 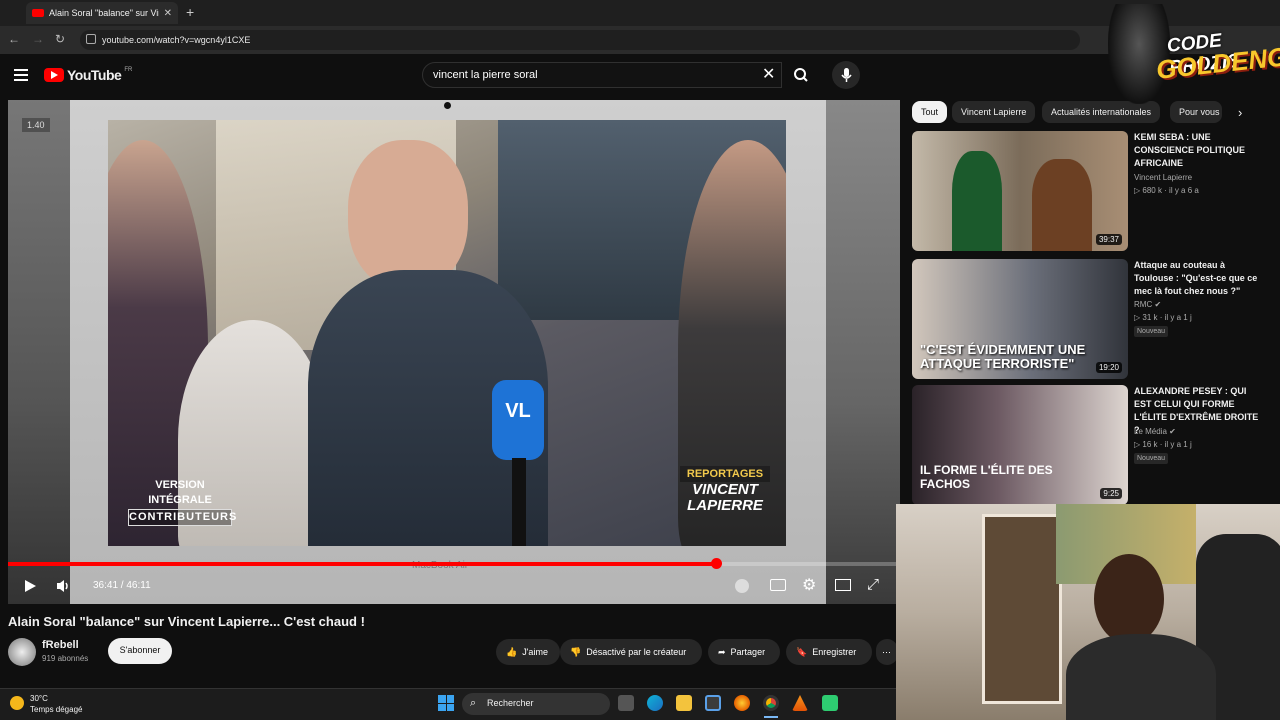 I want to click on youtube-logo: YouTube FR, so click(x=88, y=75).